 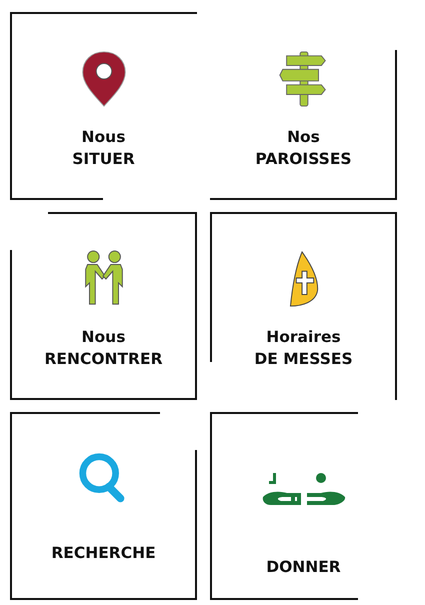 I want to click on menu-tile: Nous RENCONTRER, so click(x=103, y=306).